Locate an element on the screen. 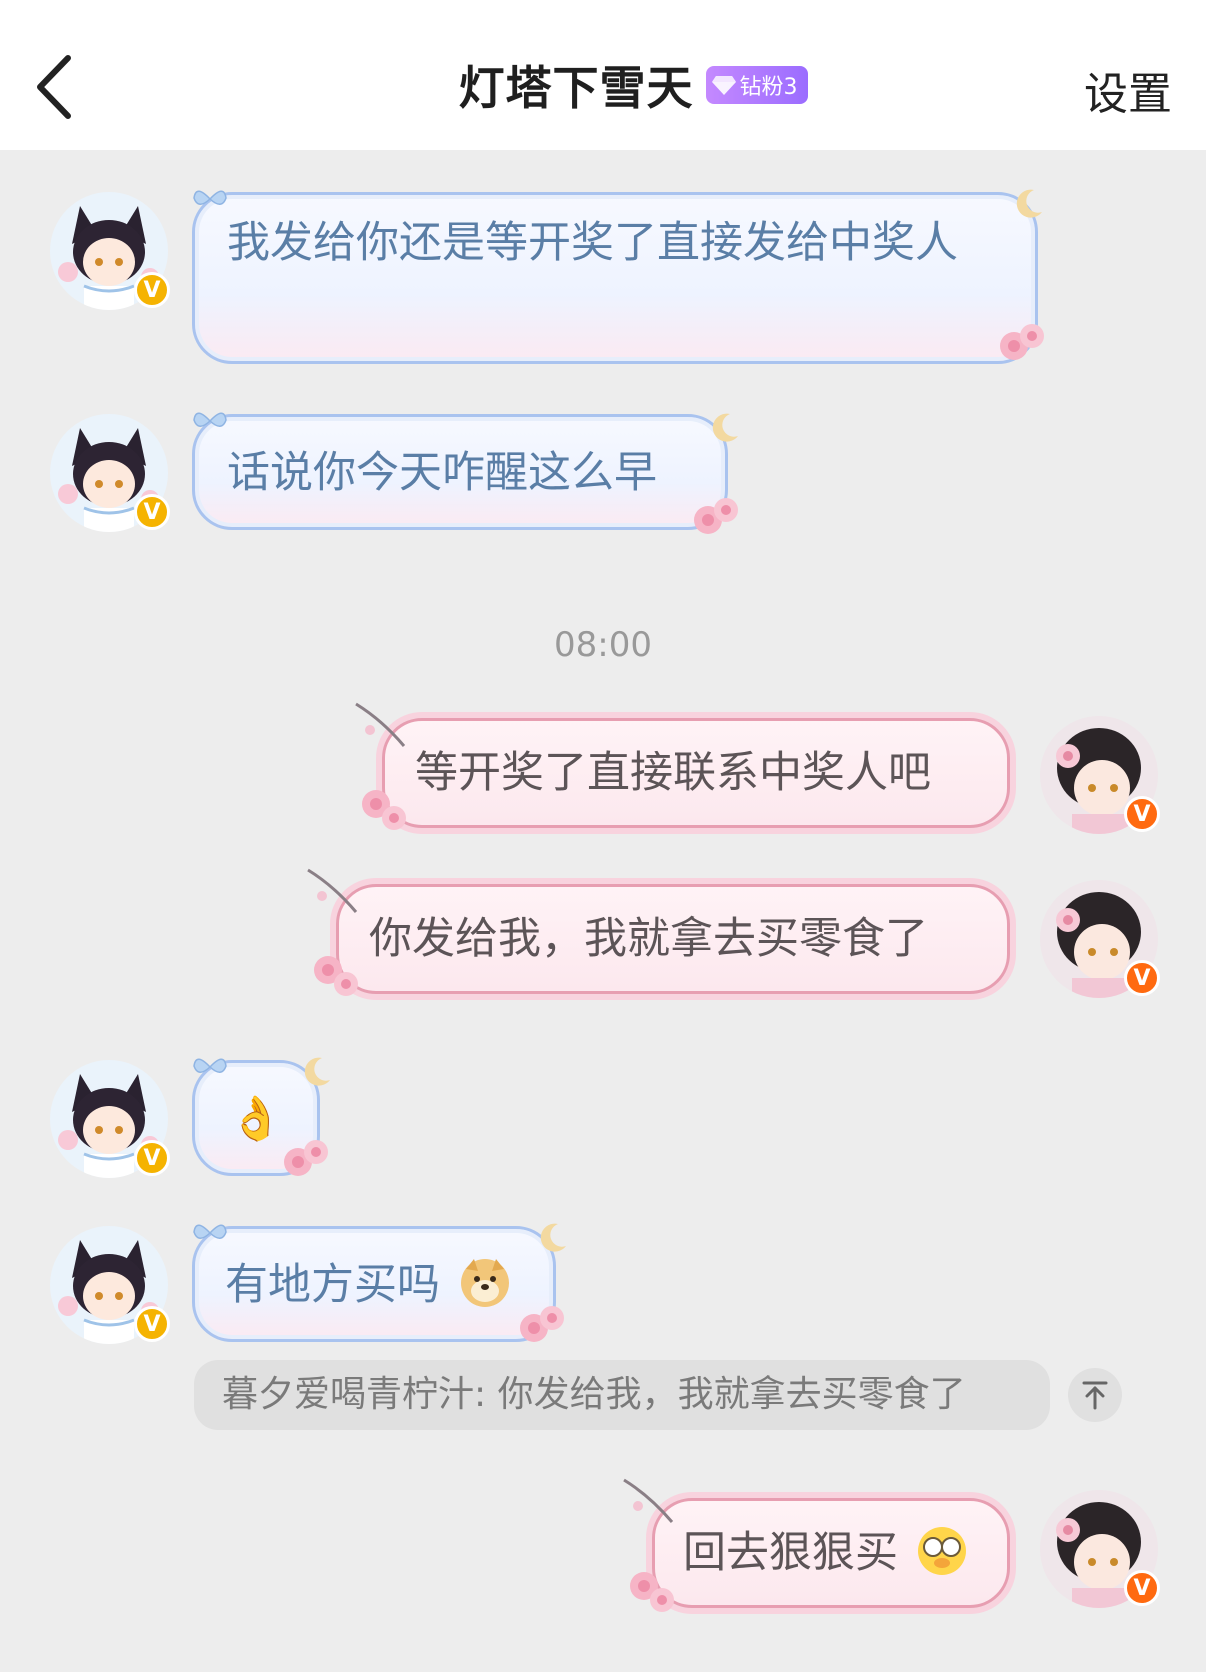  diamond-icon is located at coordinates (723, 85).